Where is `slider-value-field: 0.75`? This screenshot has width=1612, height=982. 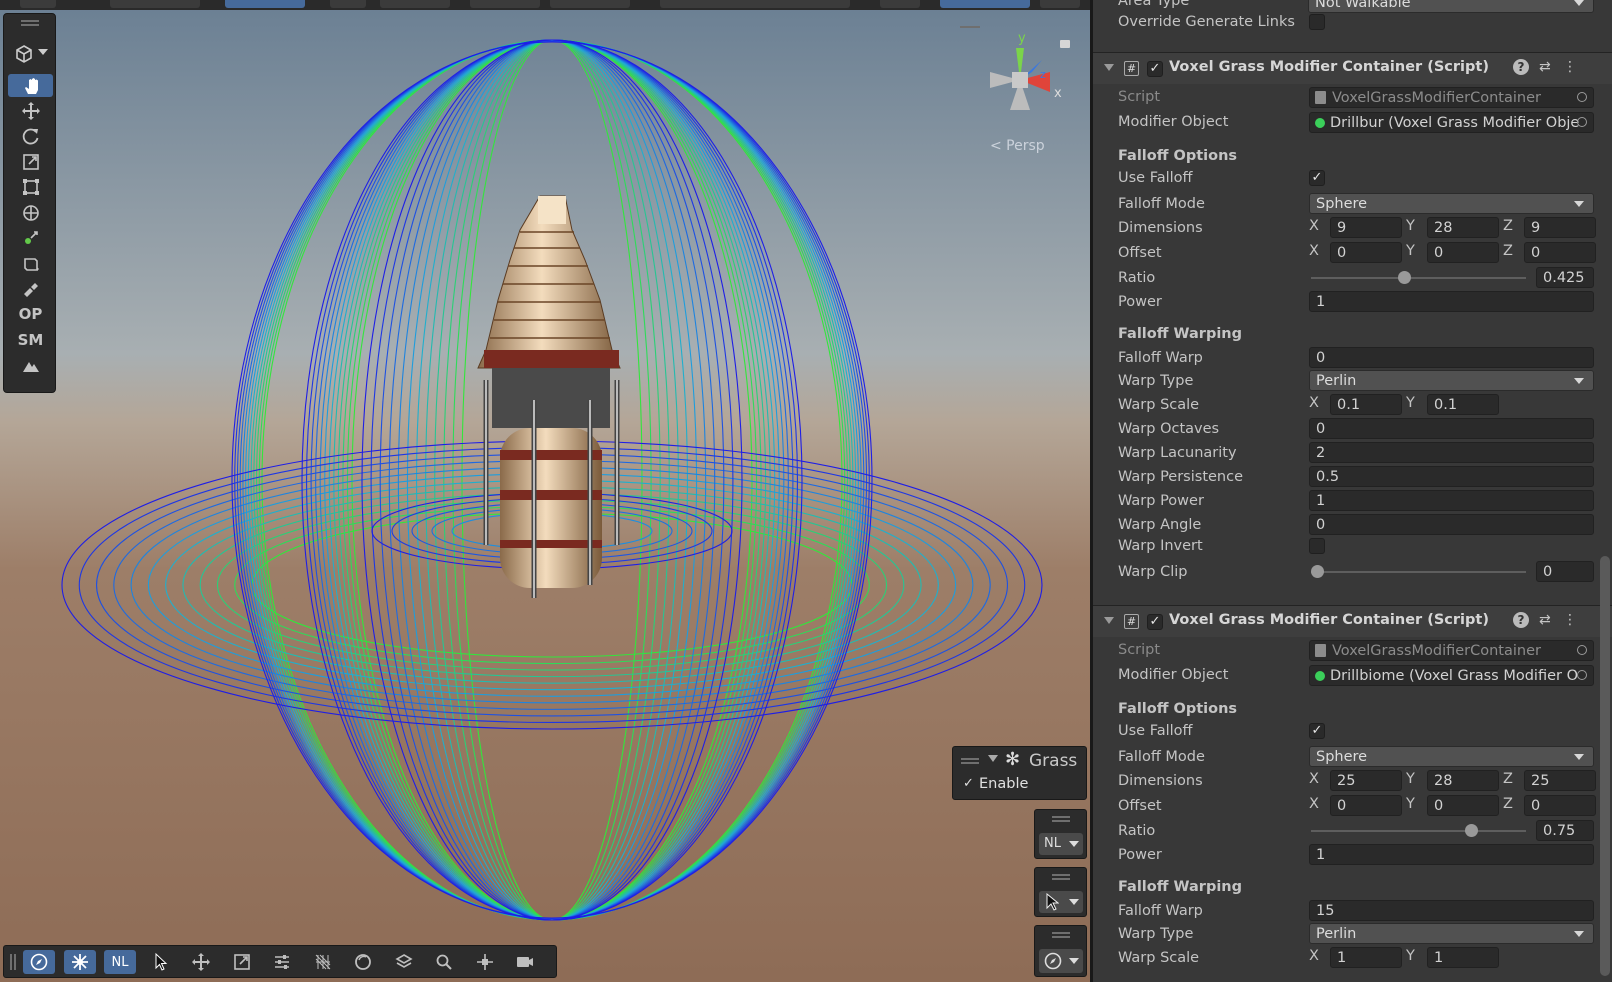
slider-value-field: 0.75 is located at coordinates (1565, 830).